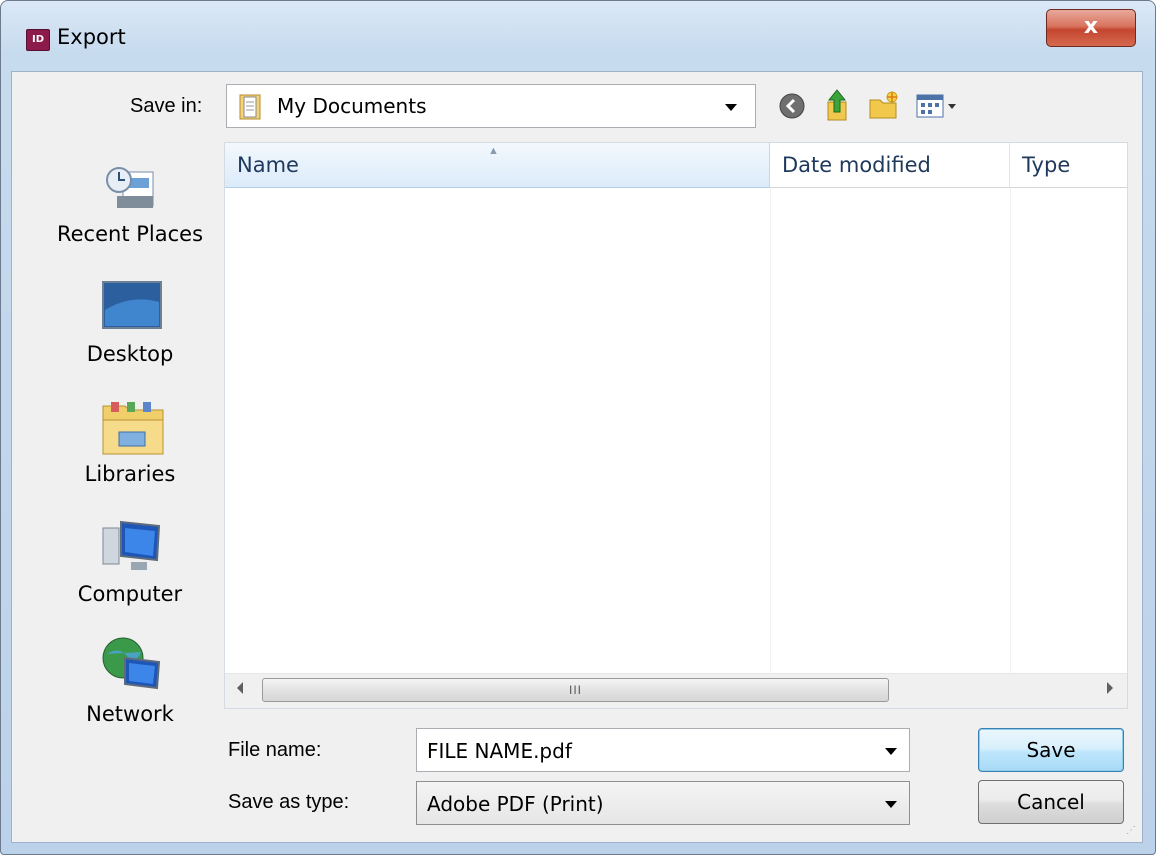 This screenshot has width=1156, height=855. What do you see at coordinates (1051, 750) in the screenshot?
I see `save-button: Save` at bounding box center [1051, 750].